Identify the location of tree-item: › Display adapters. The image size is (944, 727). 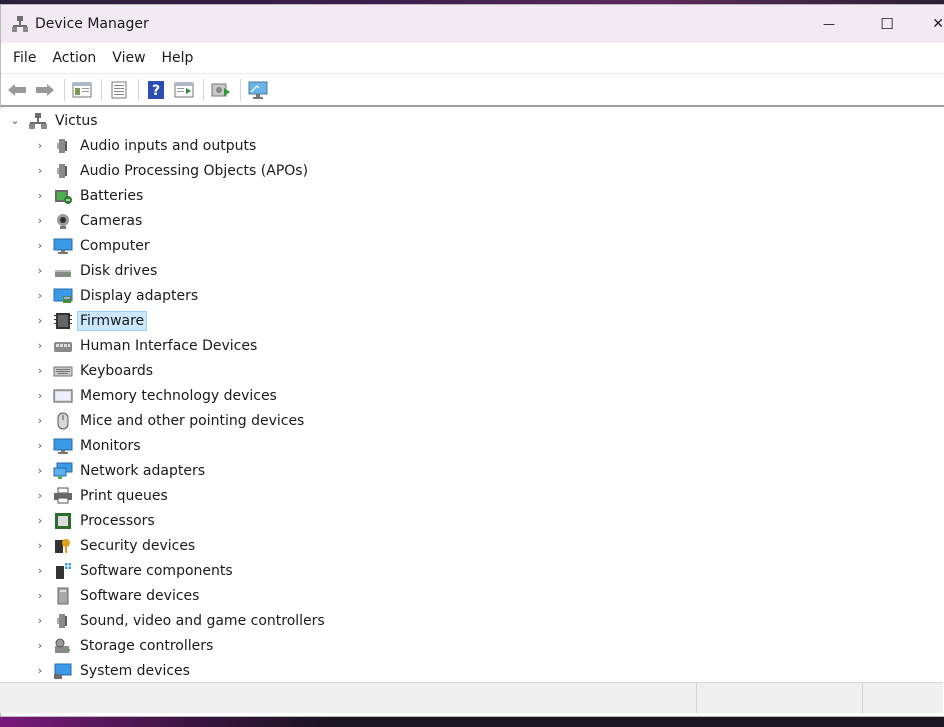
(471, 295).